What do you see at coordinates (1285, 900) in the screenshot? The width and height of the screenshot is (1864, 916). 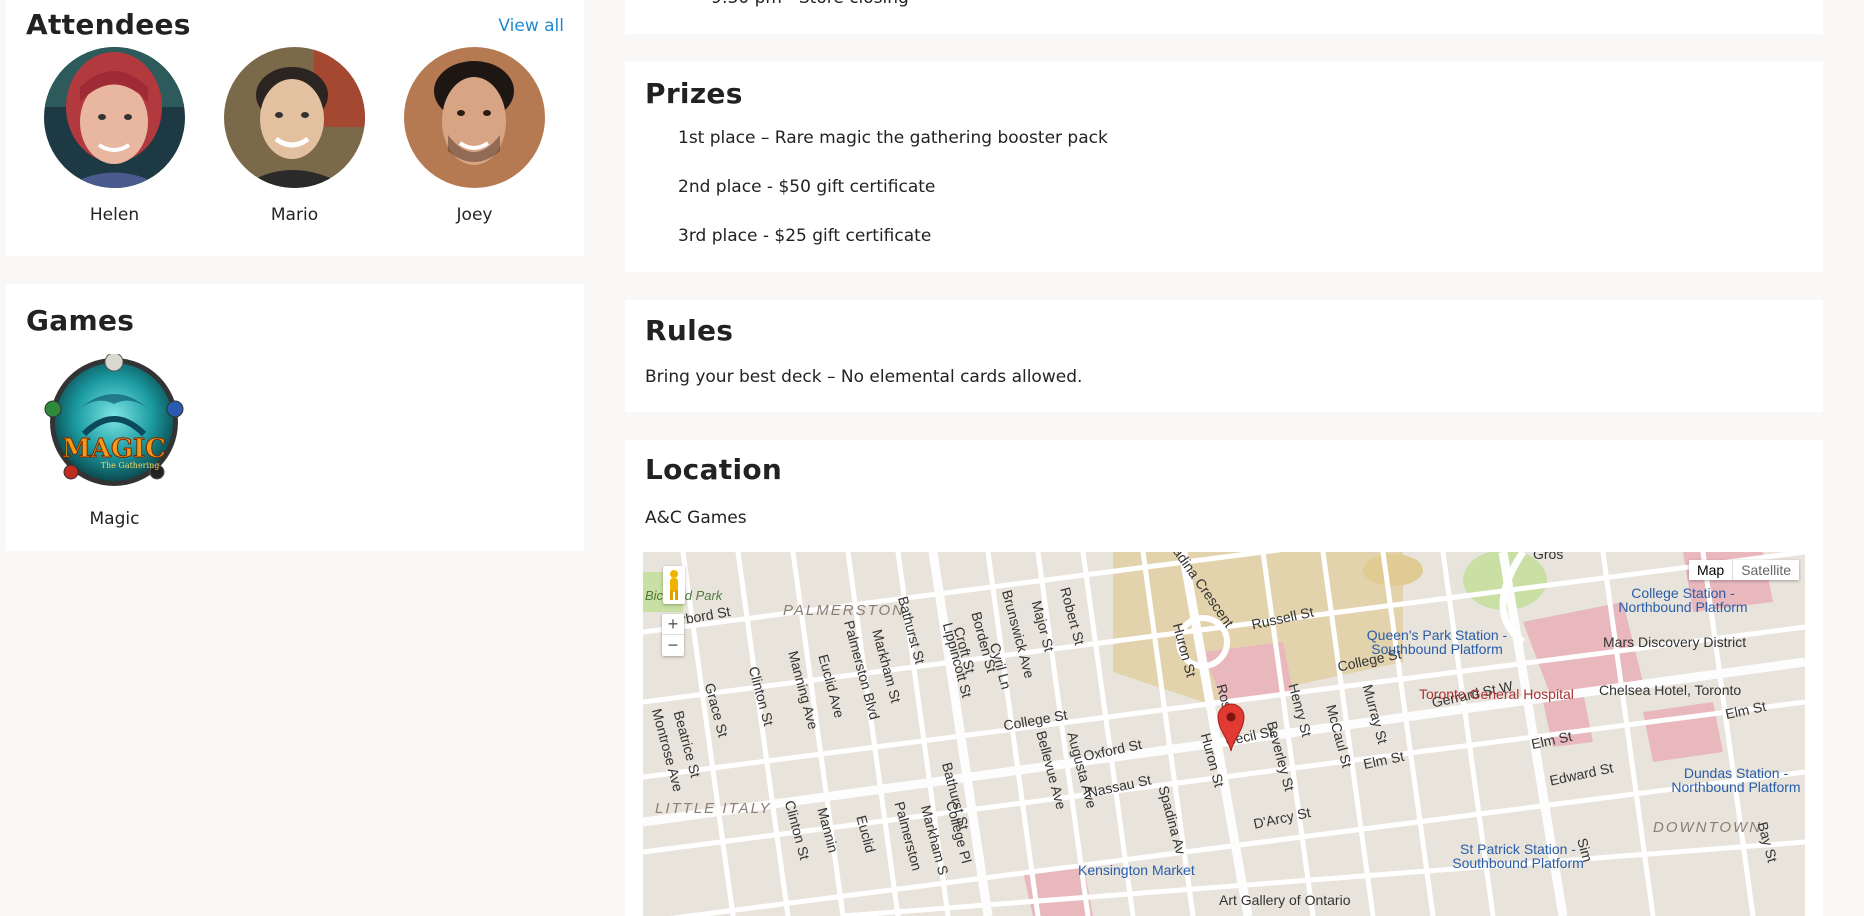 I see `map-poi: Art Gallery of Ontario` at bounding box center [1285, 900].